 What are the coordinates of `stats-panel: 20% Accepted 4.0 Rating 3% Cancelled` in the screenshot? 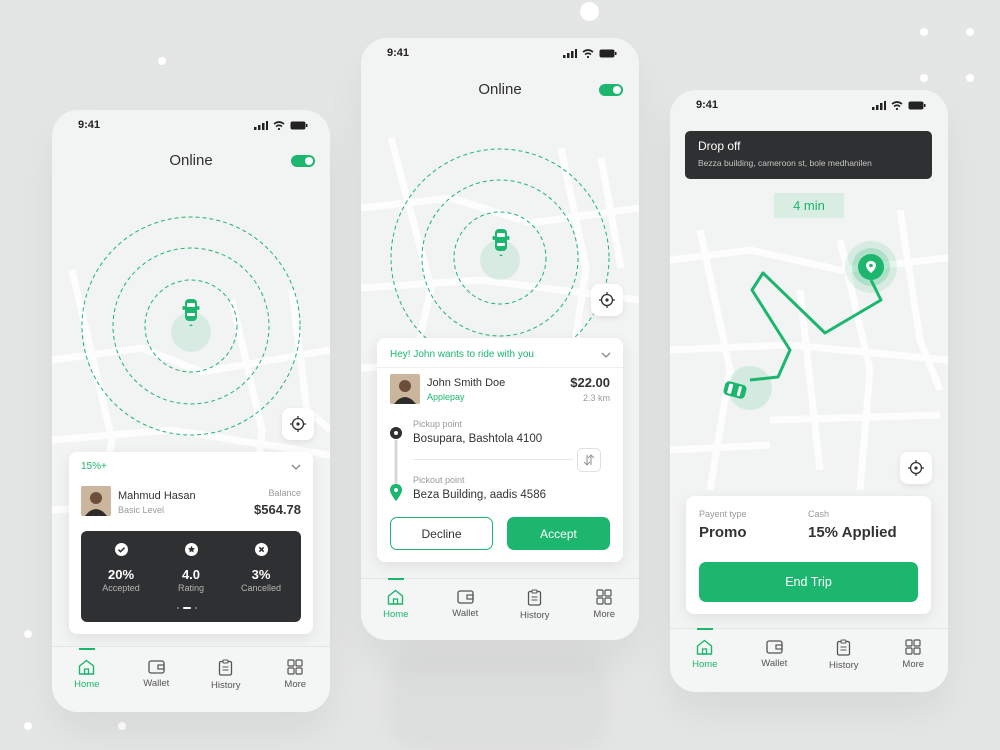 It's located at (191, 576).